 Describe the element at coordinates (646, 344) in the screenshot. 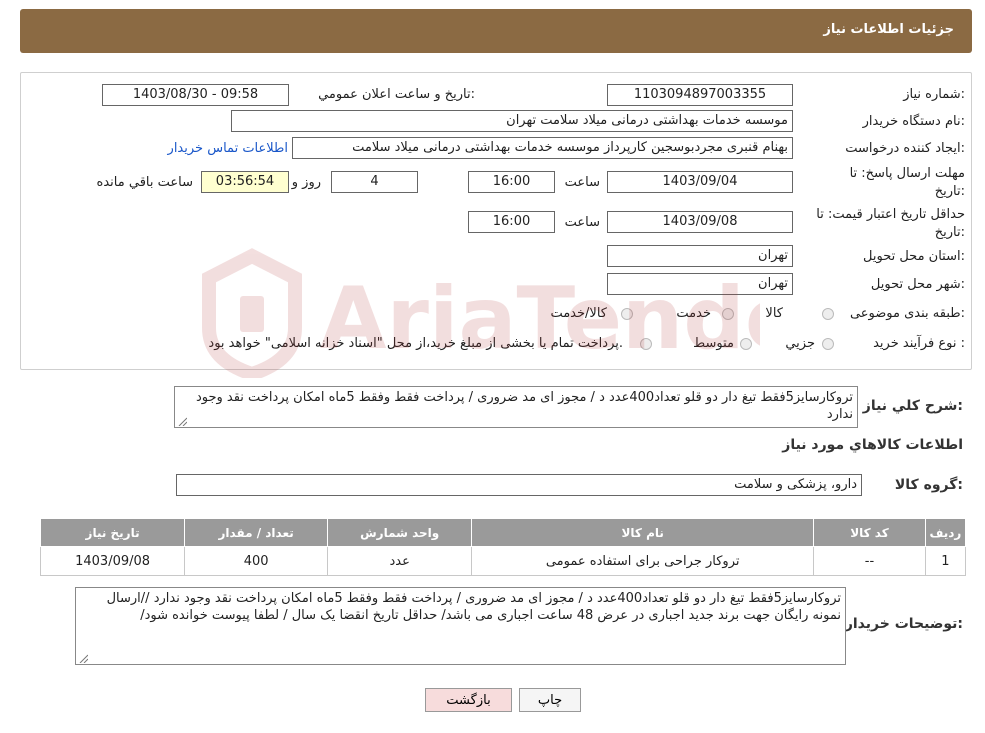

I see `treasury-payment-checkbox` at that location.